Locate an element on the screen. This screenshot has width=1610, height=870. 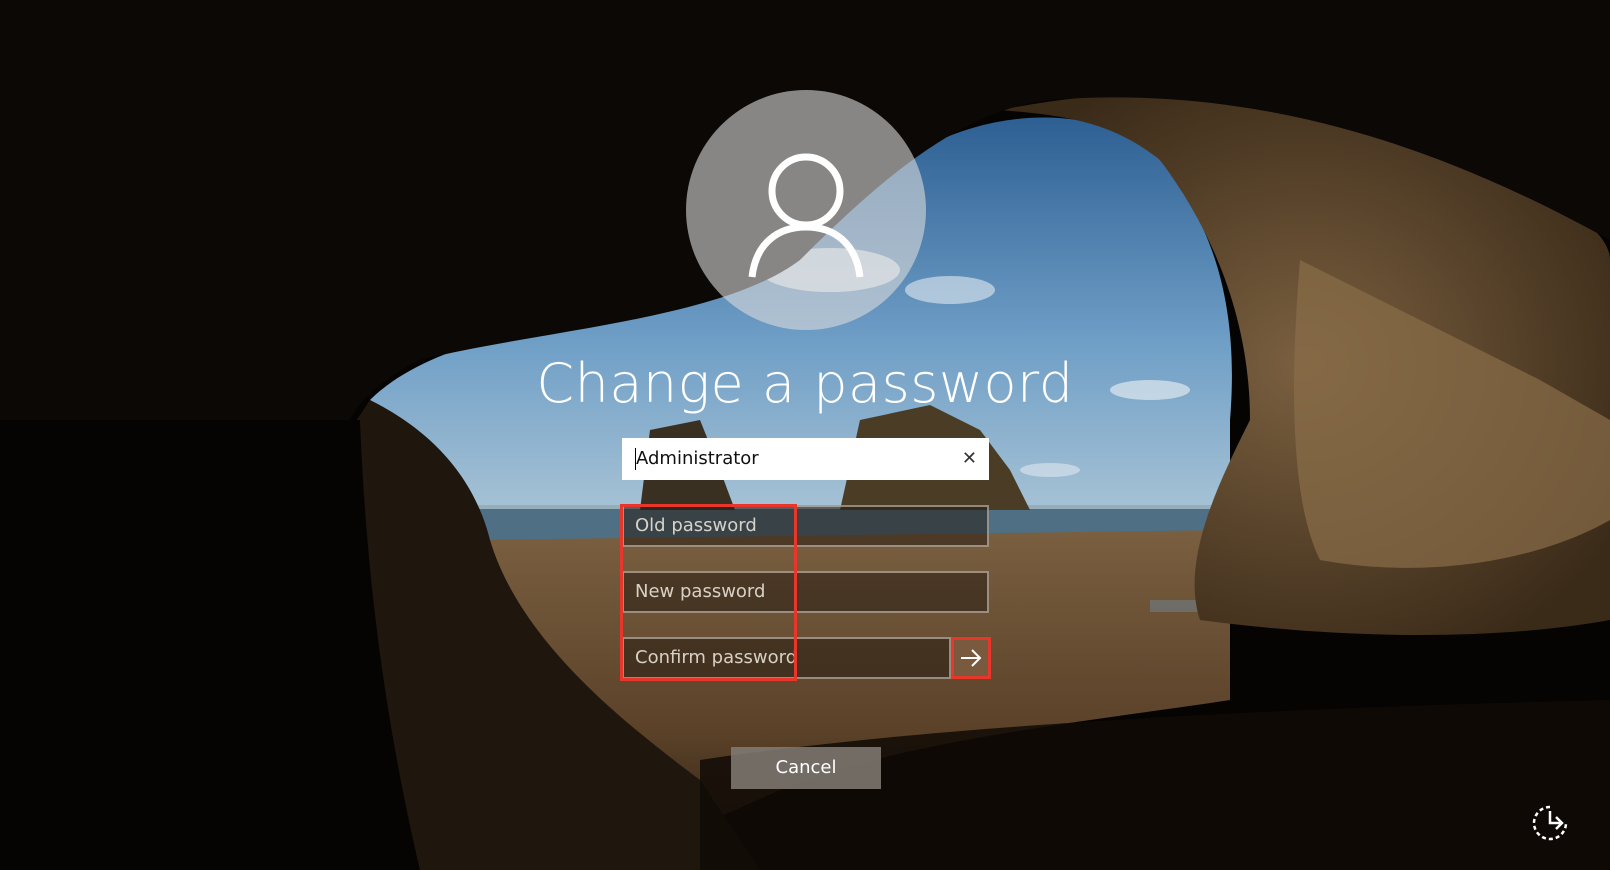
confirm-password-placeholder: Confirm password is located at coordinates (716, 657).